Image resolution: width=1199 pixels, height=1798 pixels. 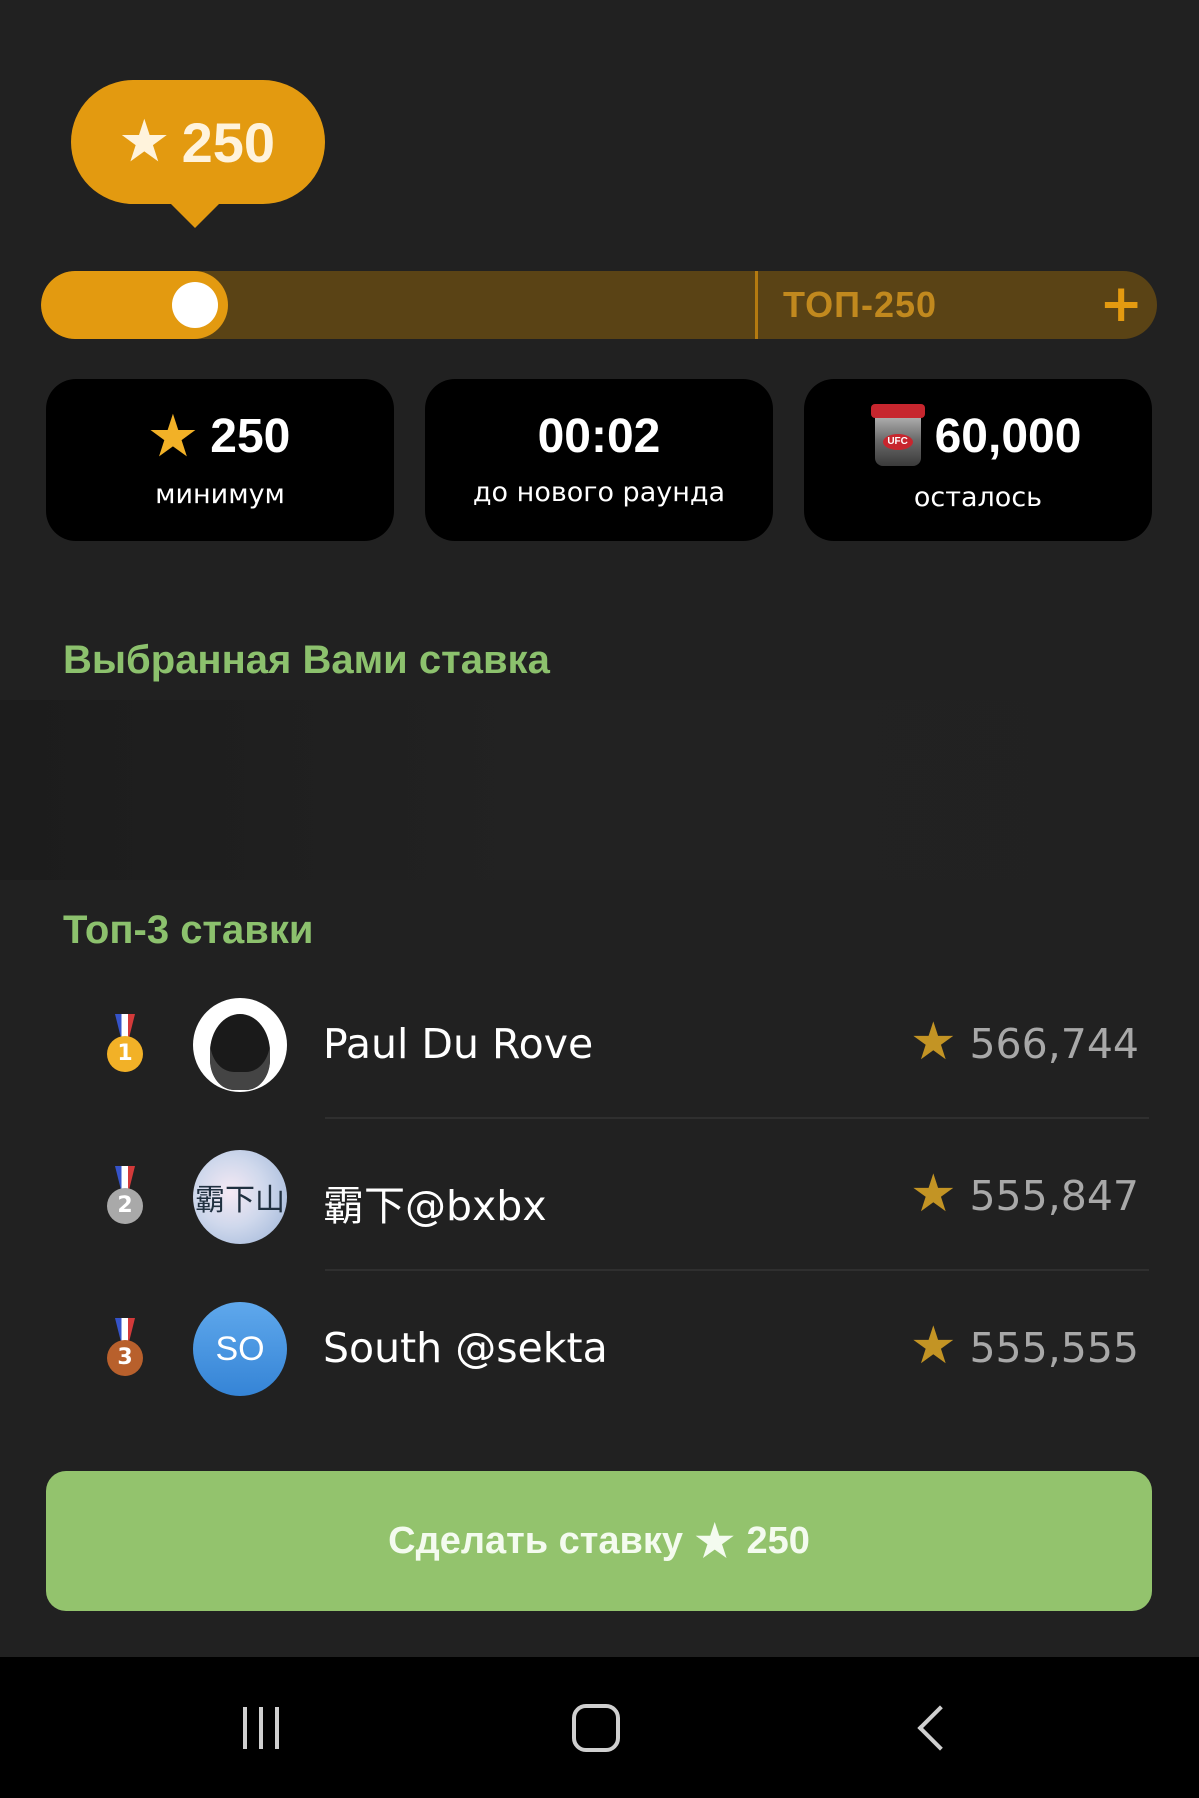 I want to click on avatar-text: 霸下山, so click(x=240, y=1200).